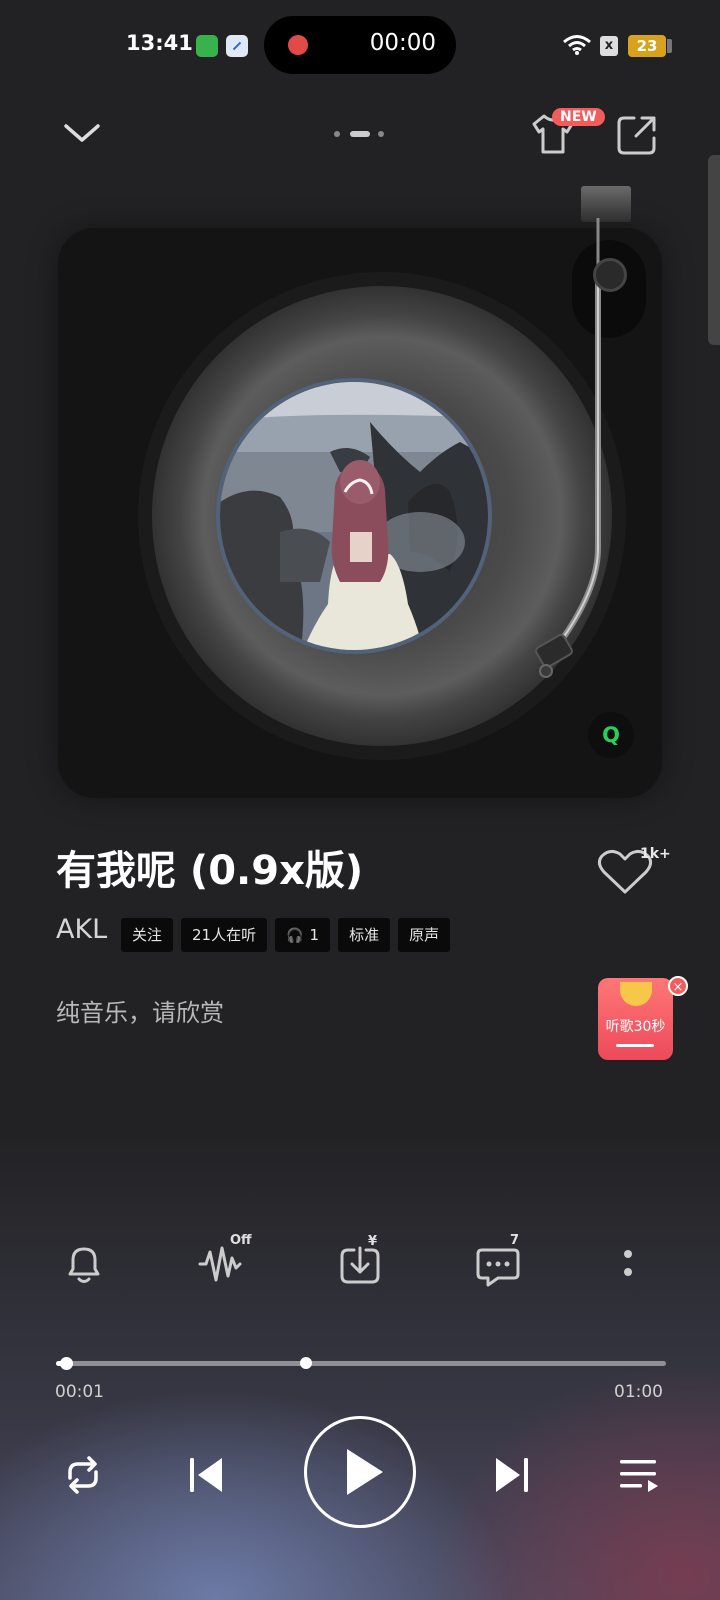  Describe the element at coordinates (373, 1241) in the screenshot. I see `download-price-label: ¥` at that location.